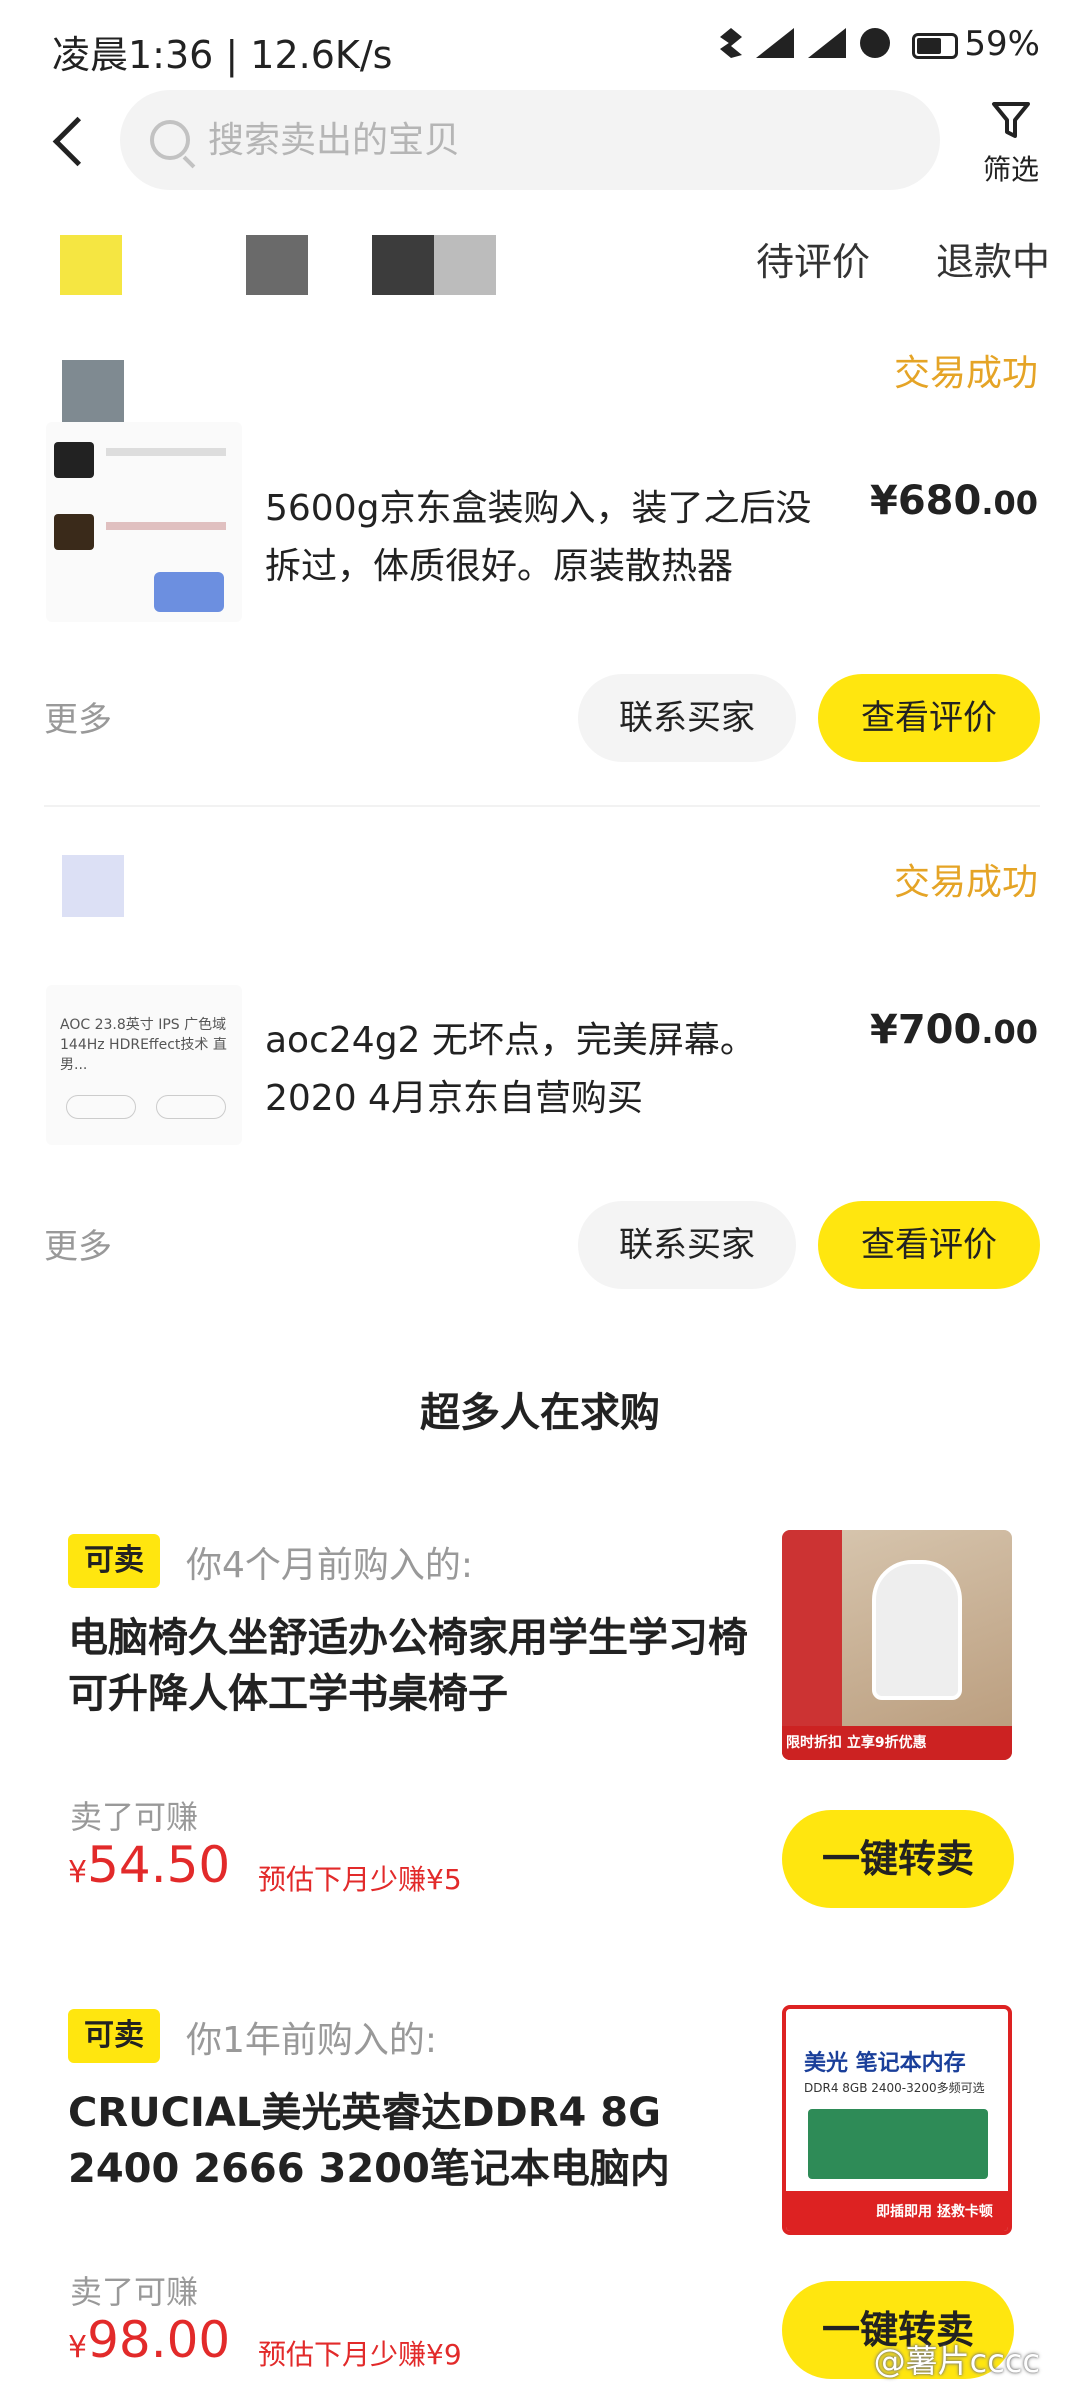 Image resolution: width=1080 pixels, height=2400 pixels. What do you see at coordinates (1011, 142) in the screenshot?
I see `filter-button: 筛选` at bounding box center [1011, 142].